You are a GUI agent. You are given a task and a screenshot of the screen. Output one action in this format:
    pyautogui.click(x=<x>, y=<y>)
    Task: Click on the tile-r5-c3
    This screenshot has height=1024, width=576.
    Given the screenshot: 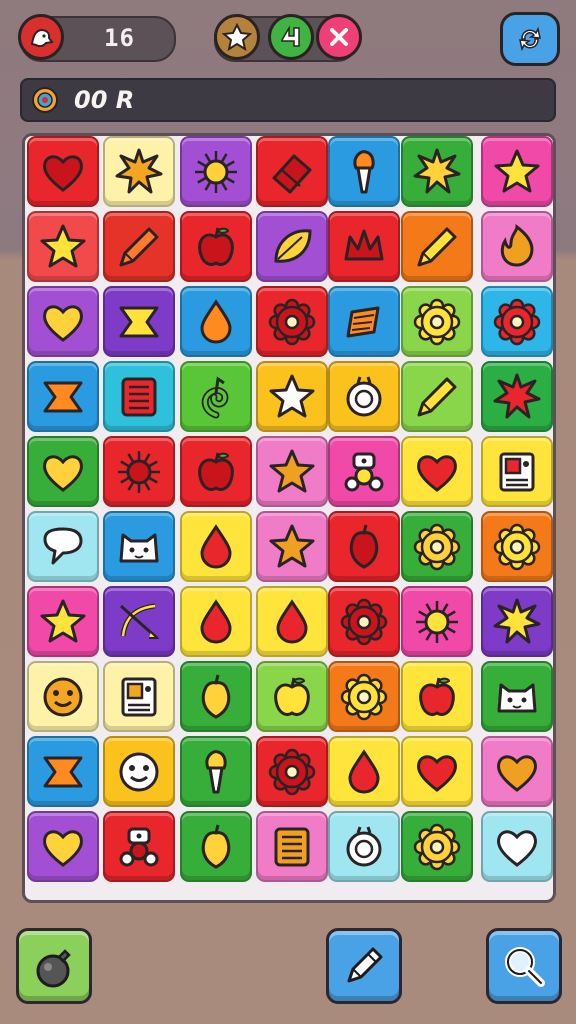 What is the action you would take?
    pyautogui.click(x=216, y=471)
    